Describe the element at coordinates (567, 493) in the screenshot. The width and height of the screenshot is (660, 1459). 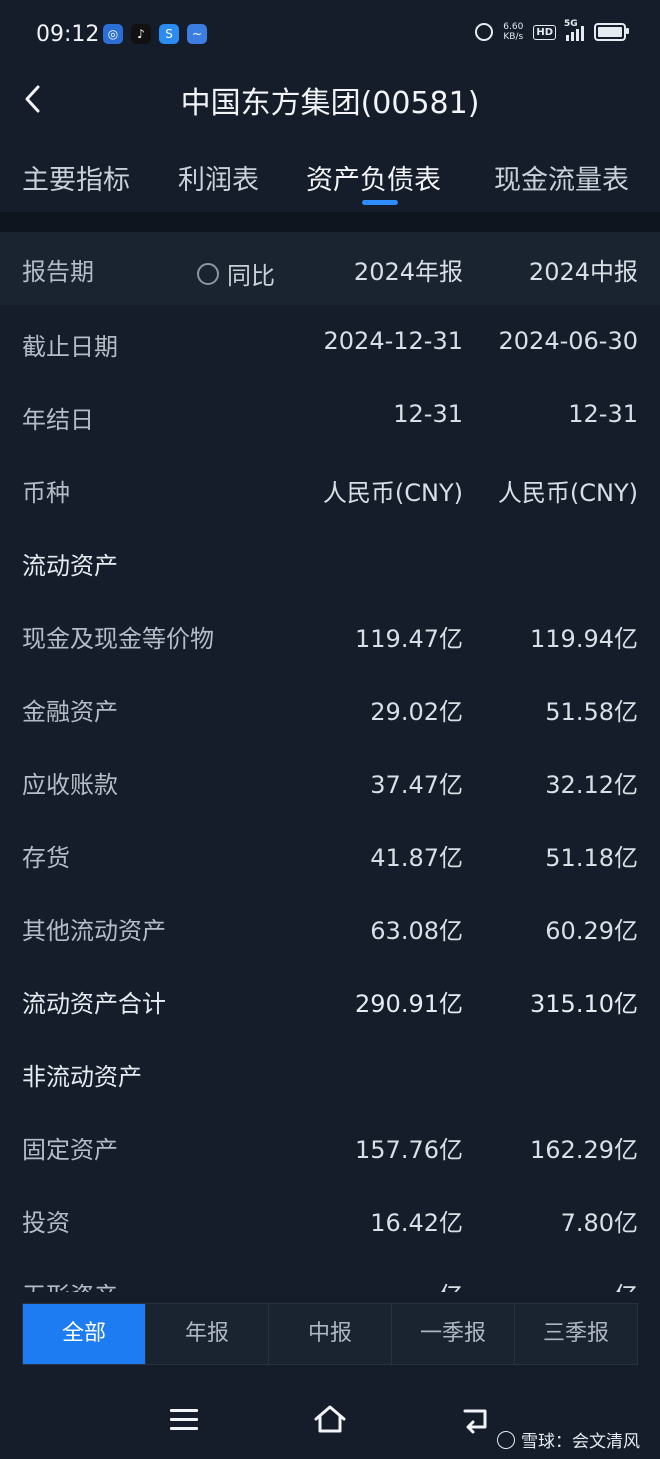
I see `row-value-2: 人民币(CNY)` at that location.